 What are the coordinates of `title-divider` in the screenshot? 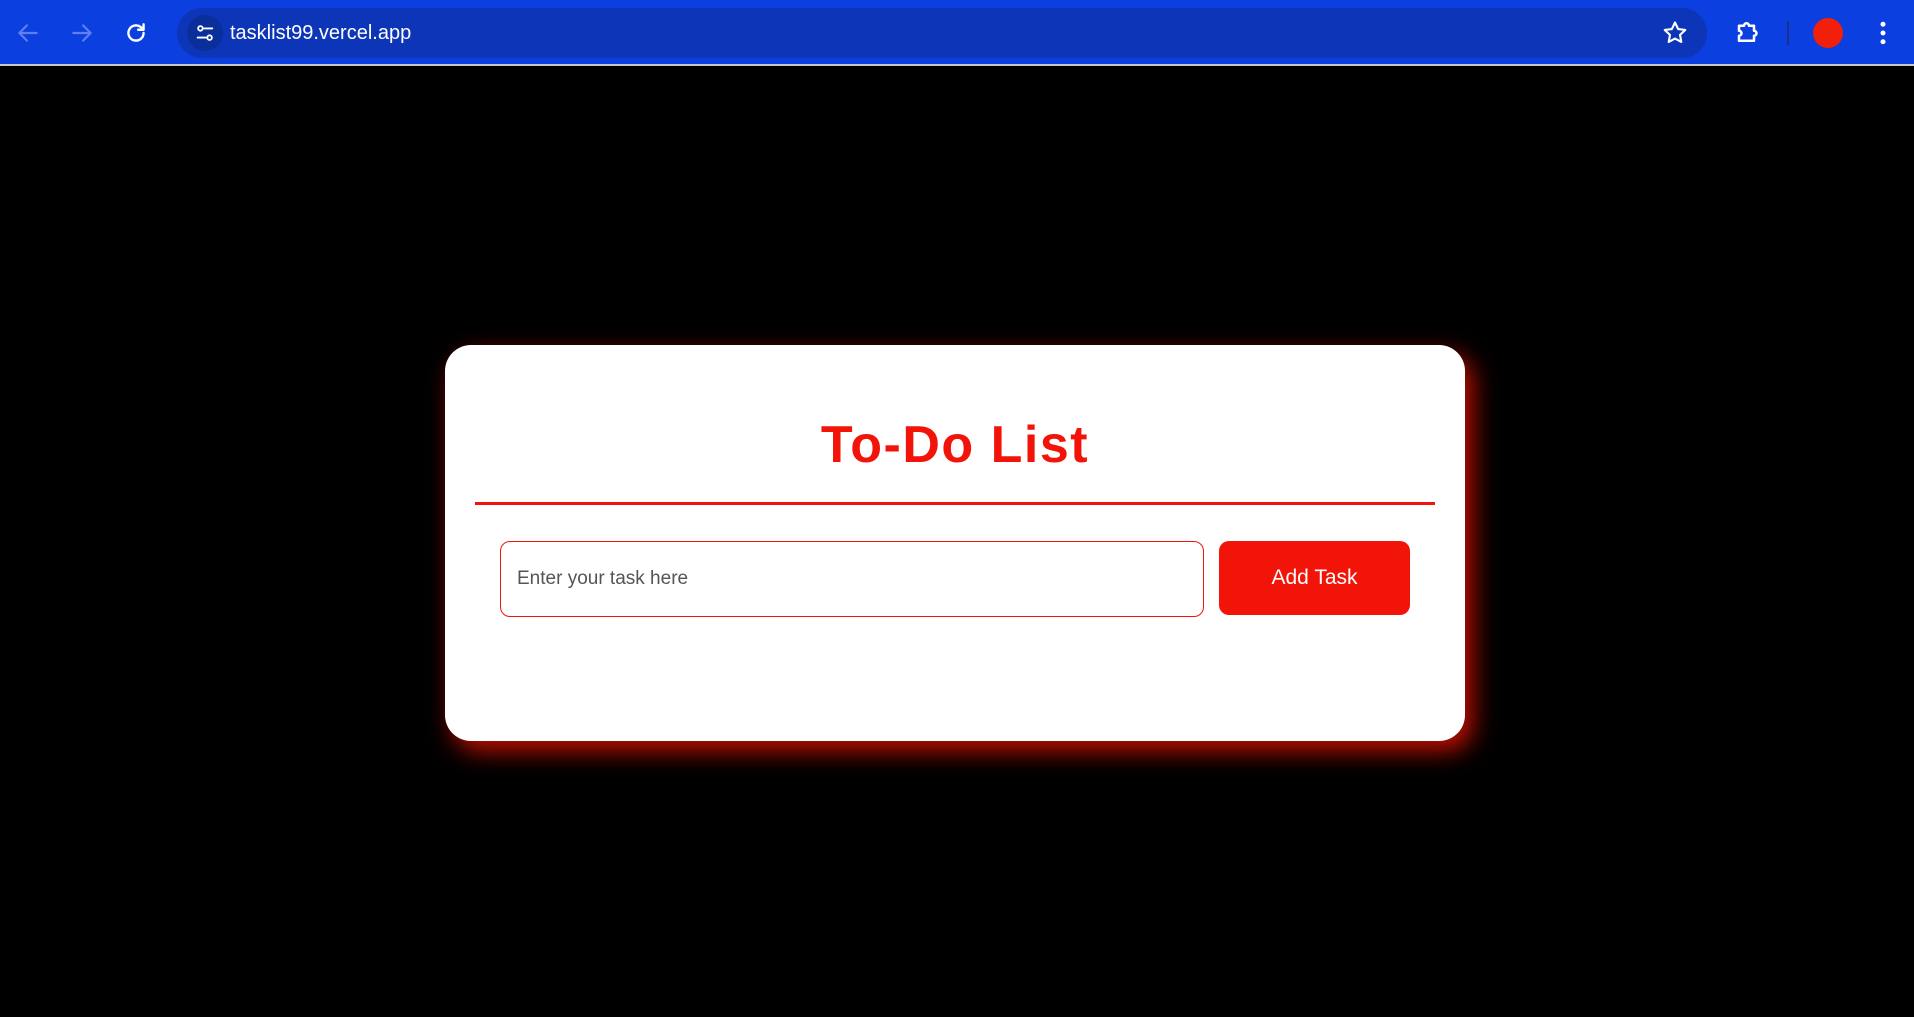 It's located at (955, 503).